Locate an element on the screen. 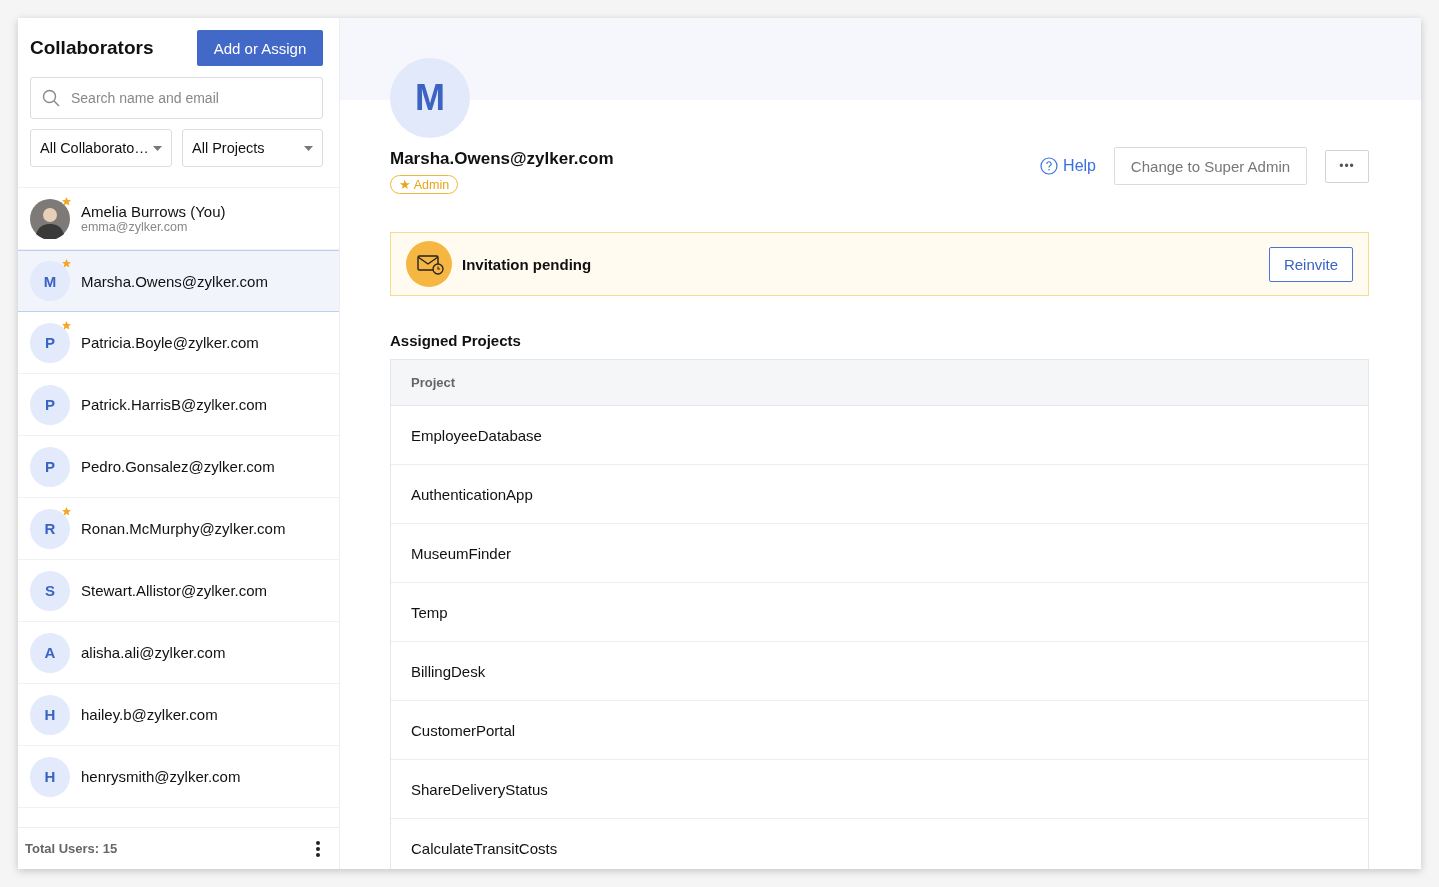 The image size is (1439, 887). user-list-item: P Pedro.Gonsalez@zylker.com is located at coordinates (178, 467).